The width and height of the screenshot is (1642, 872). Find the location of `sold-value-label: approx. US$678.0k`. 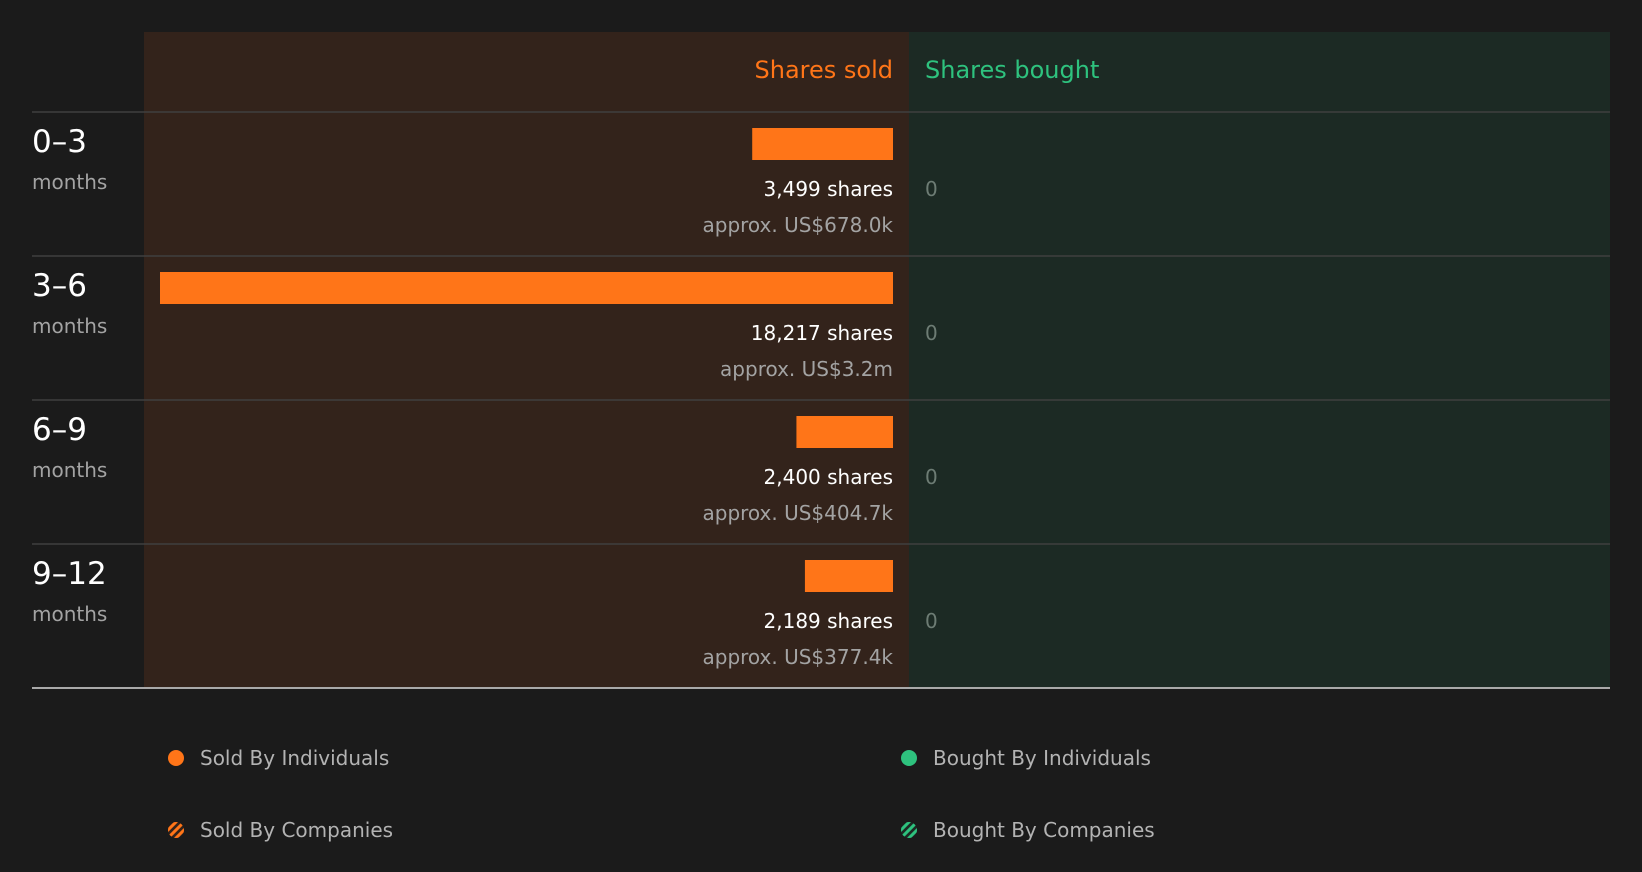

sold-value-label: approx. US$678.0k is located at coordinates (798, 225).